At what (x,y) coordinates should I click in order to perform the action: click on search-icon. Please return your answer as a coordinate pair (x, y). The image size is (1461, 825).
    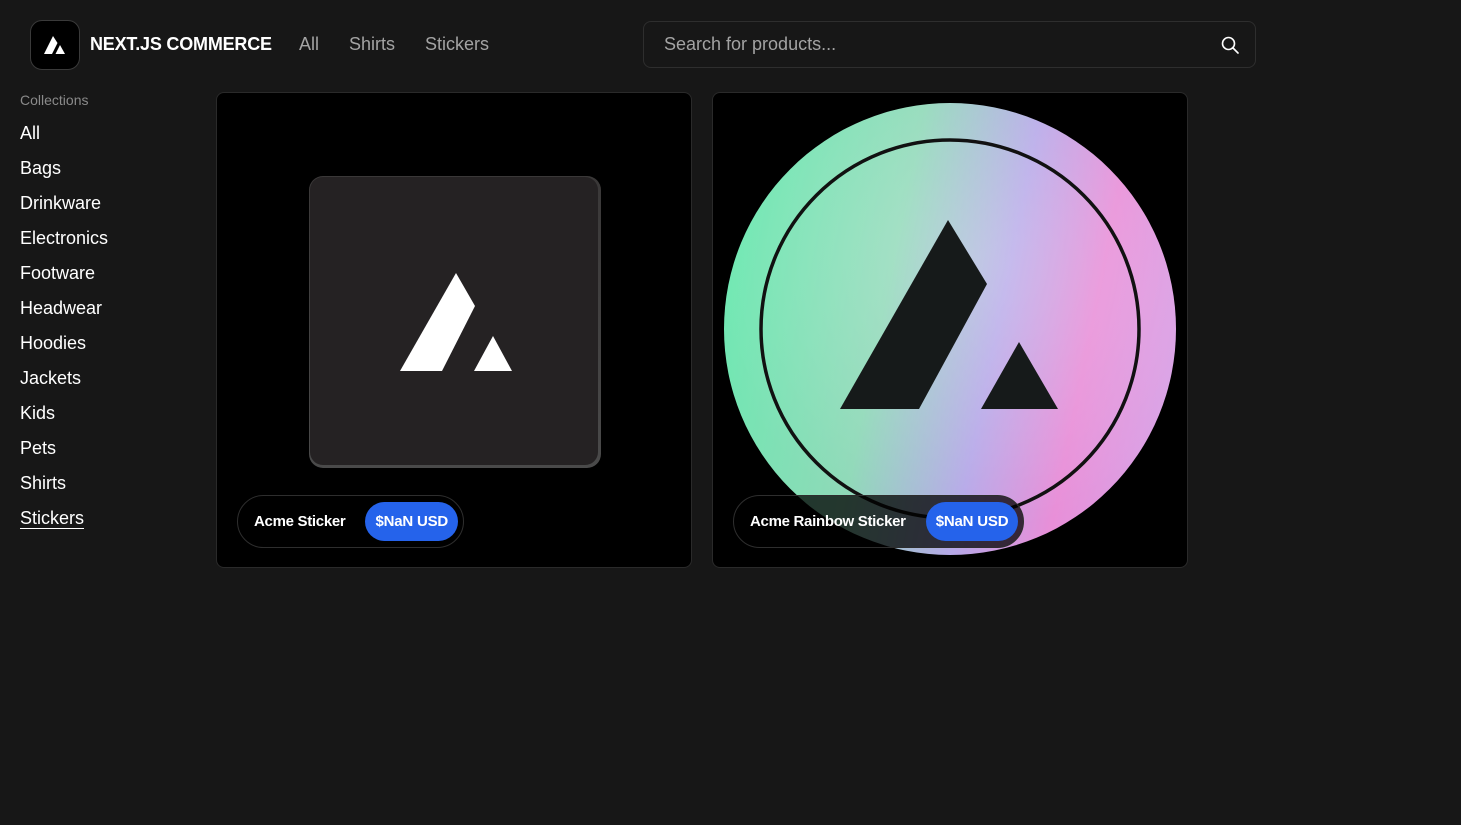
    Looking at the image, I should click on (1230, 45).